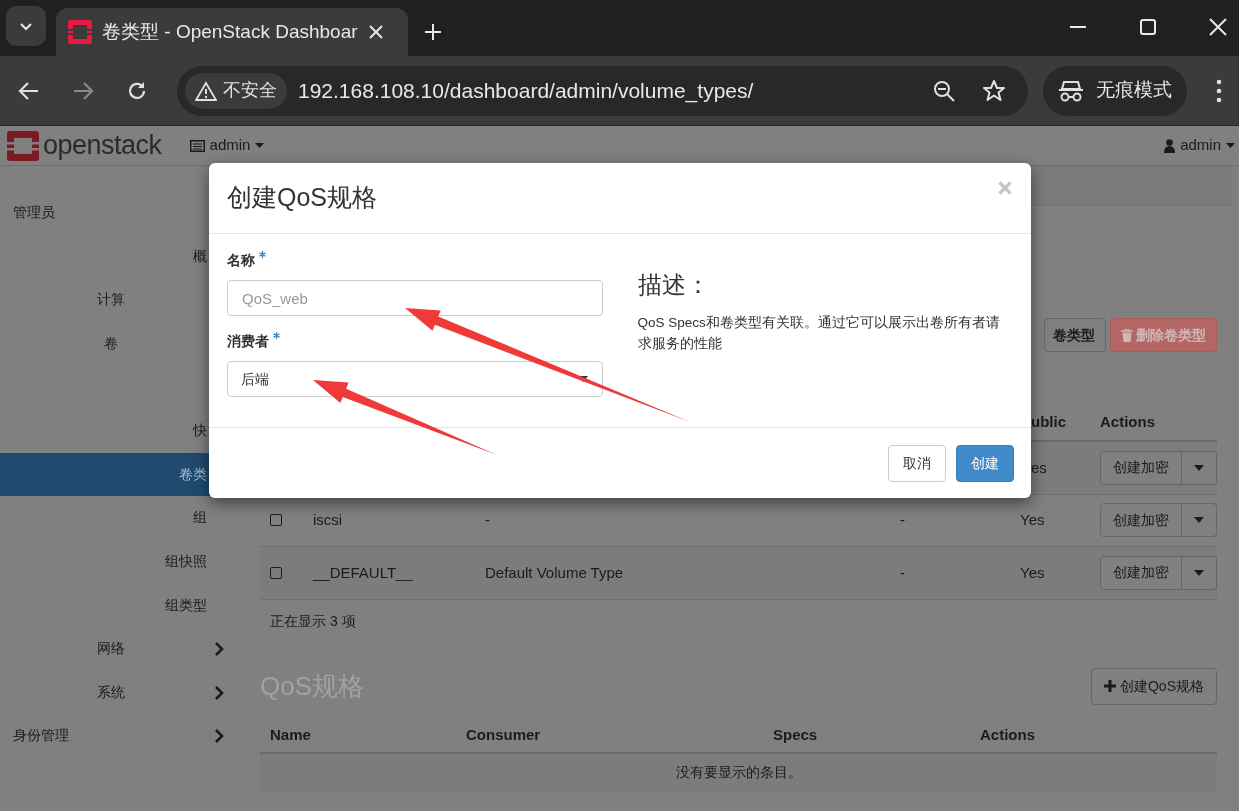  Describe the element at coordinates (241, 260) in the screenshot. I see `field-label: 名称` at that location.